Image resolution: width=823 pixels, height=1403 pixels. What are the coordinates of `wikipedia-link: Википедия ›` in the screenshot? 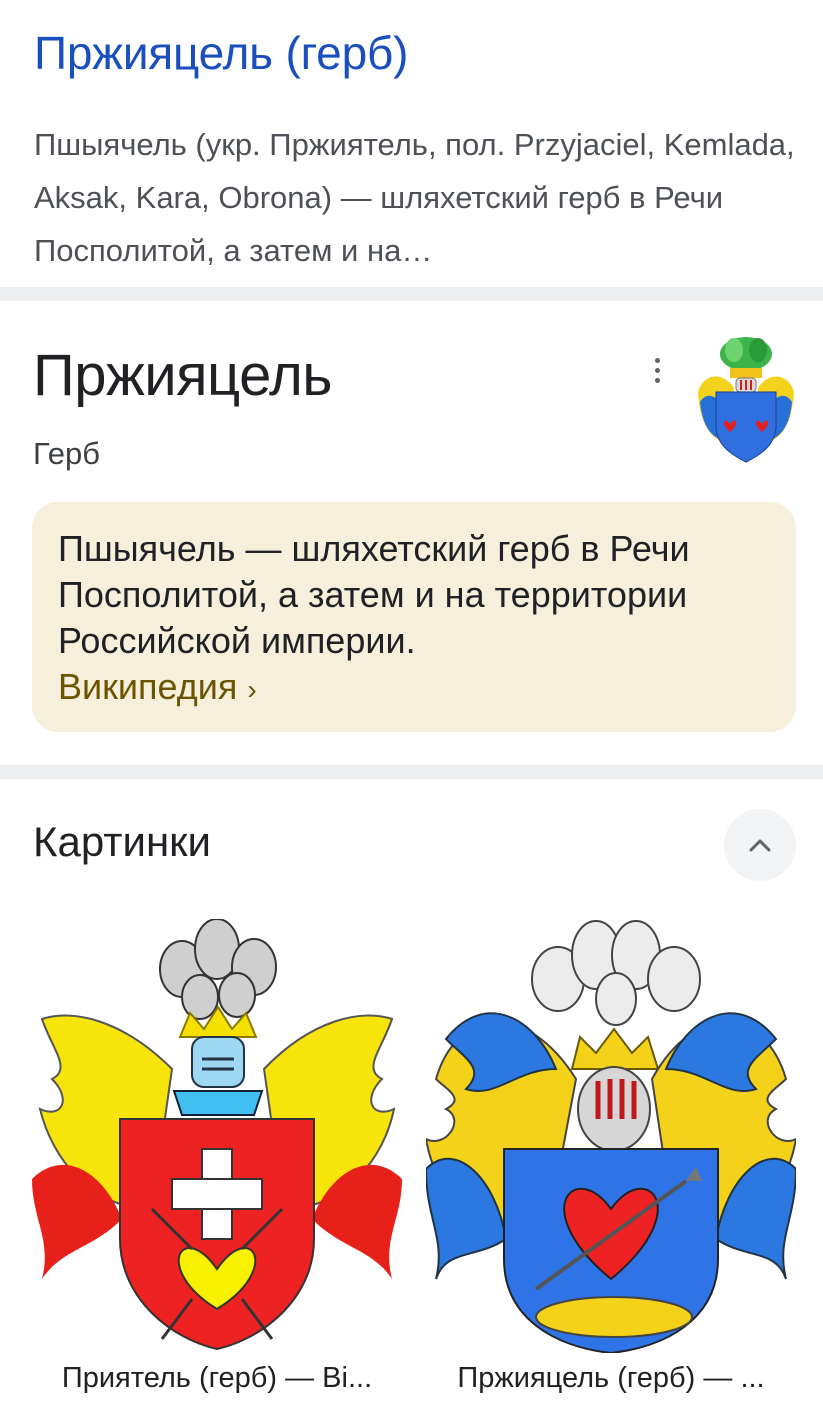 It's located at (157, 686).